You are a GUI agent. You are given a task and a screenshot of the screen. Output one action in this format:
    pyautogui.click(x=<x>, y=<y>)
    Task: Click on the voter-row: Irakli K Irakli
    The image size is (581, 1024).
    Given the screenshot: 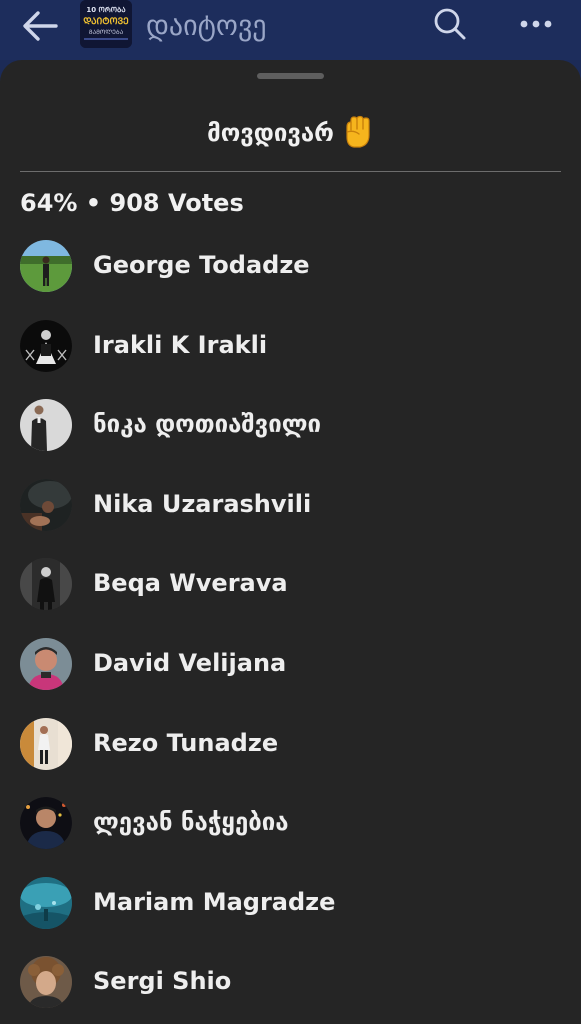 What is the action you would take?
    pyautogui.click(x=290, y=346)
    